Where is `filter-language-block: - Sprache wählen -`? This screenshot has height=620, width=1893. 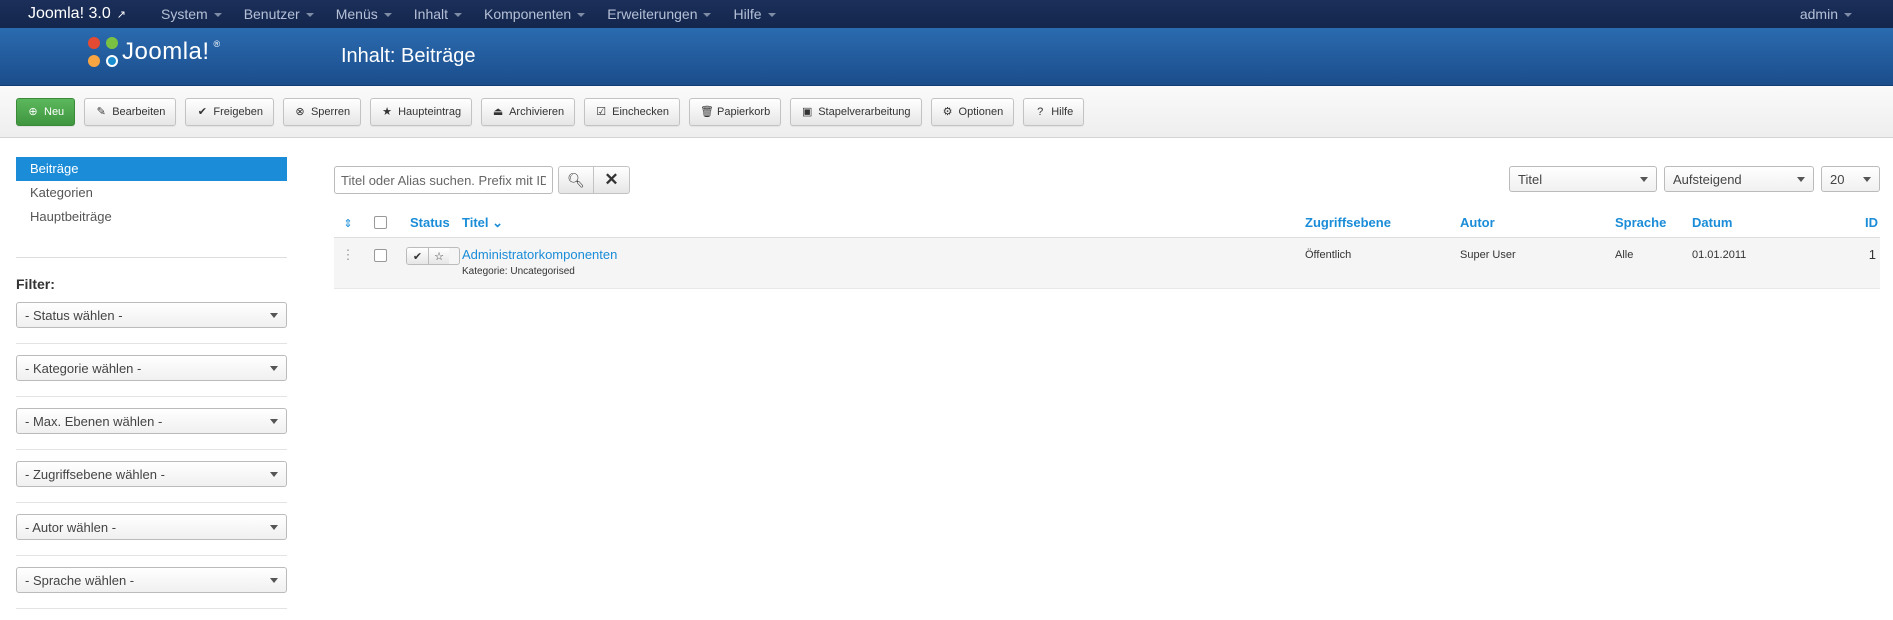
filter-language-block: - Sprache wählen - is located at coordinates (151, 588).